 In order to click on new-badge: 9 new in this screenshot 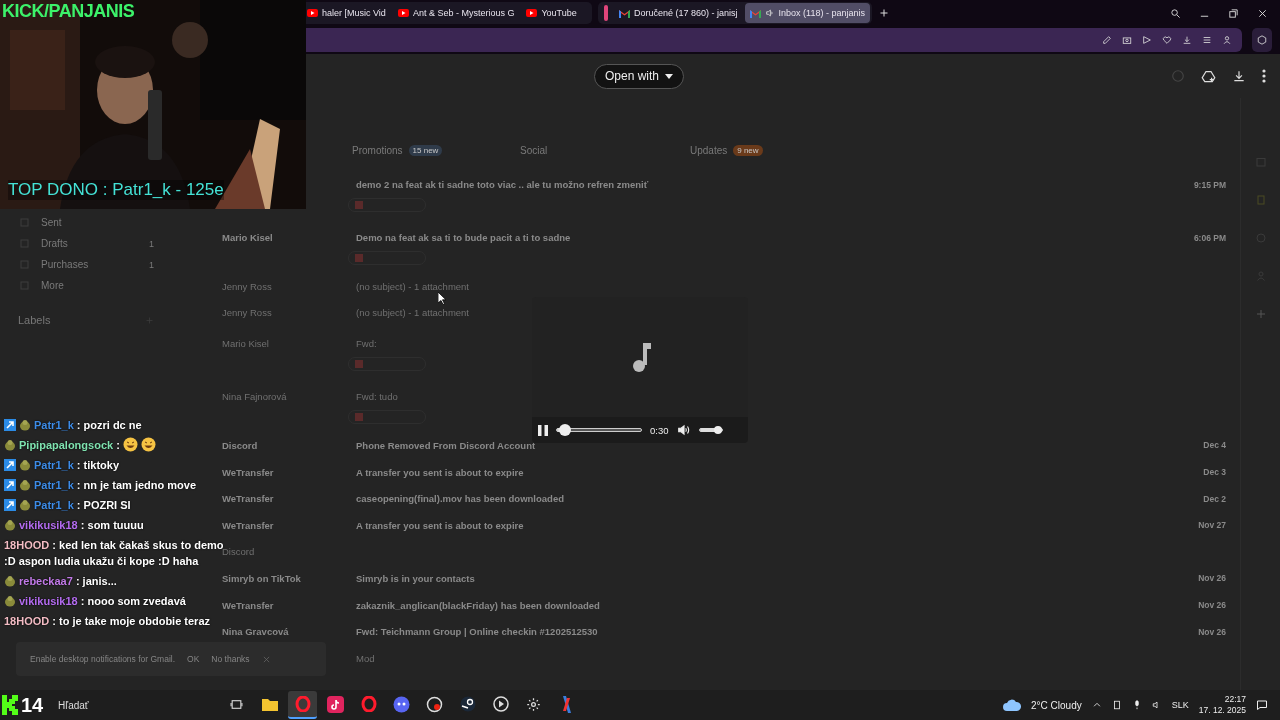, I will do `click(748, 150)`.